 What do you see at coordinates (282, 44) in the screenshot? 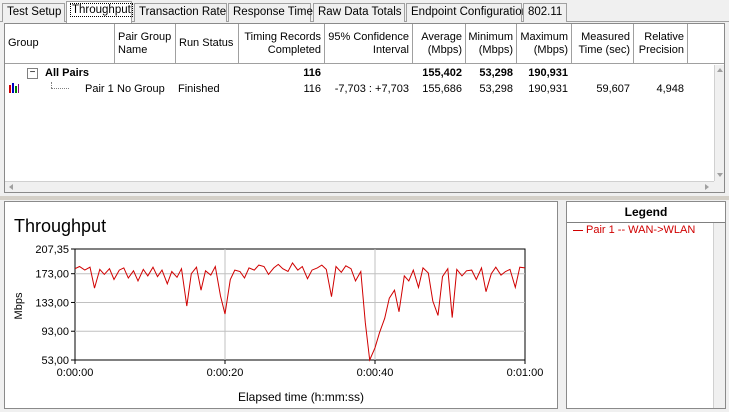
I see `col-header-timing-records: Timing Records Completed` at bounding box center [282, 44].